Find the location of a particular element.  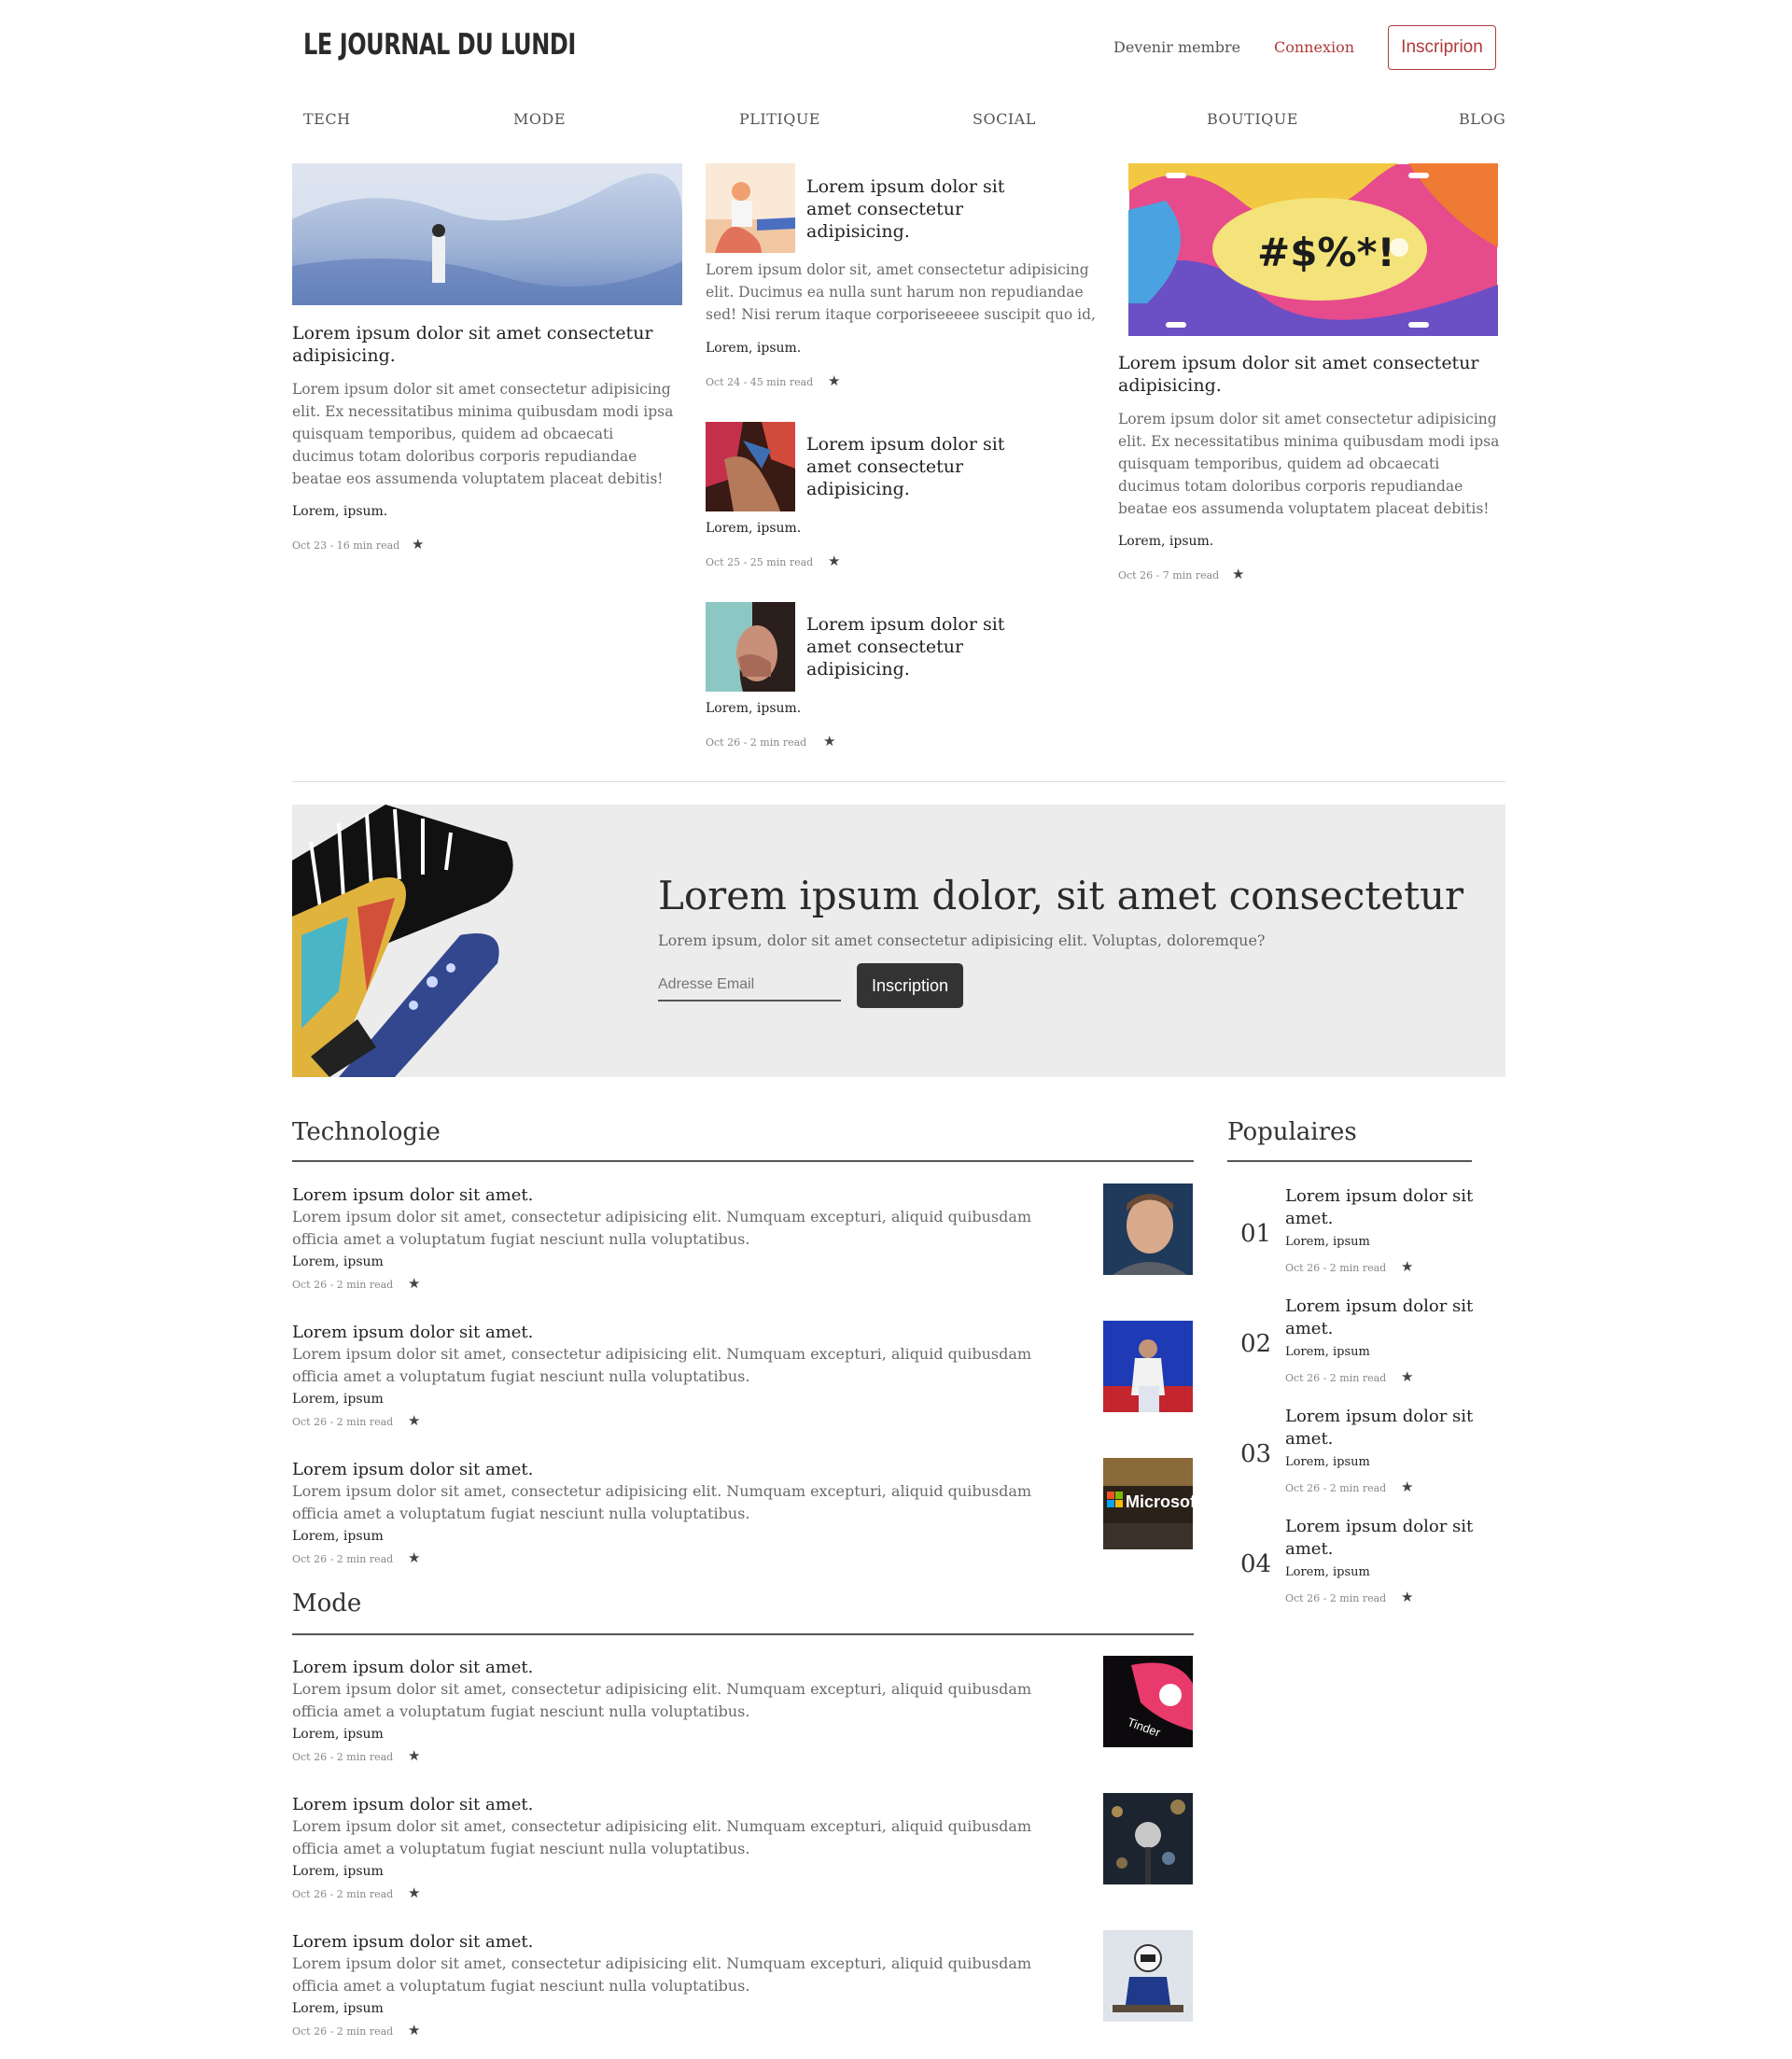

nav-item-blog: BLOG is located at coordinates (1482, 119).